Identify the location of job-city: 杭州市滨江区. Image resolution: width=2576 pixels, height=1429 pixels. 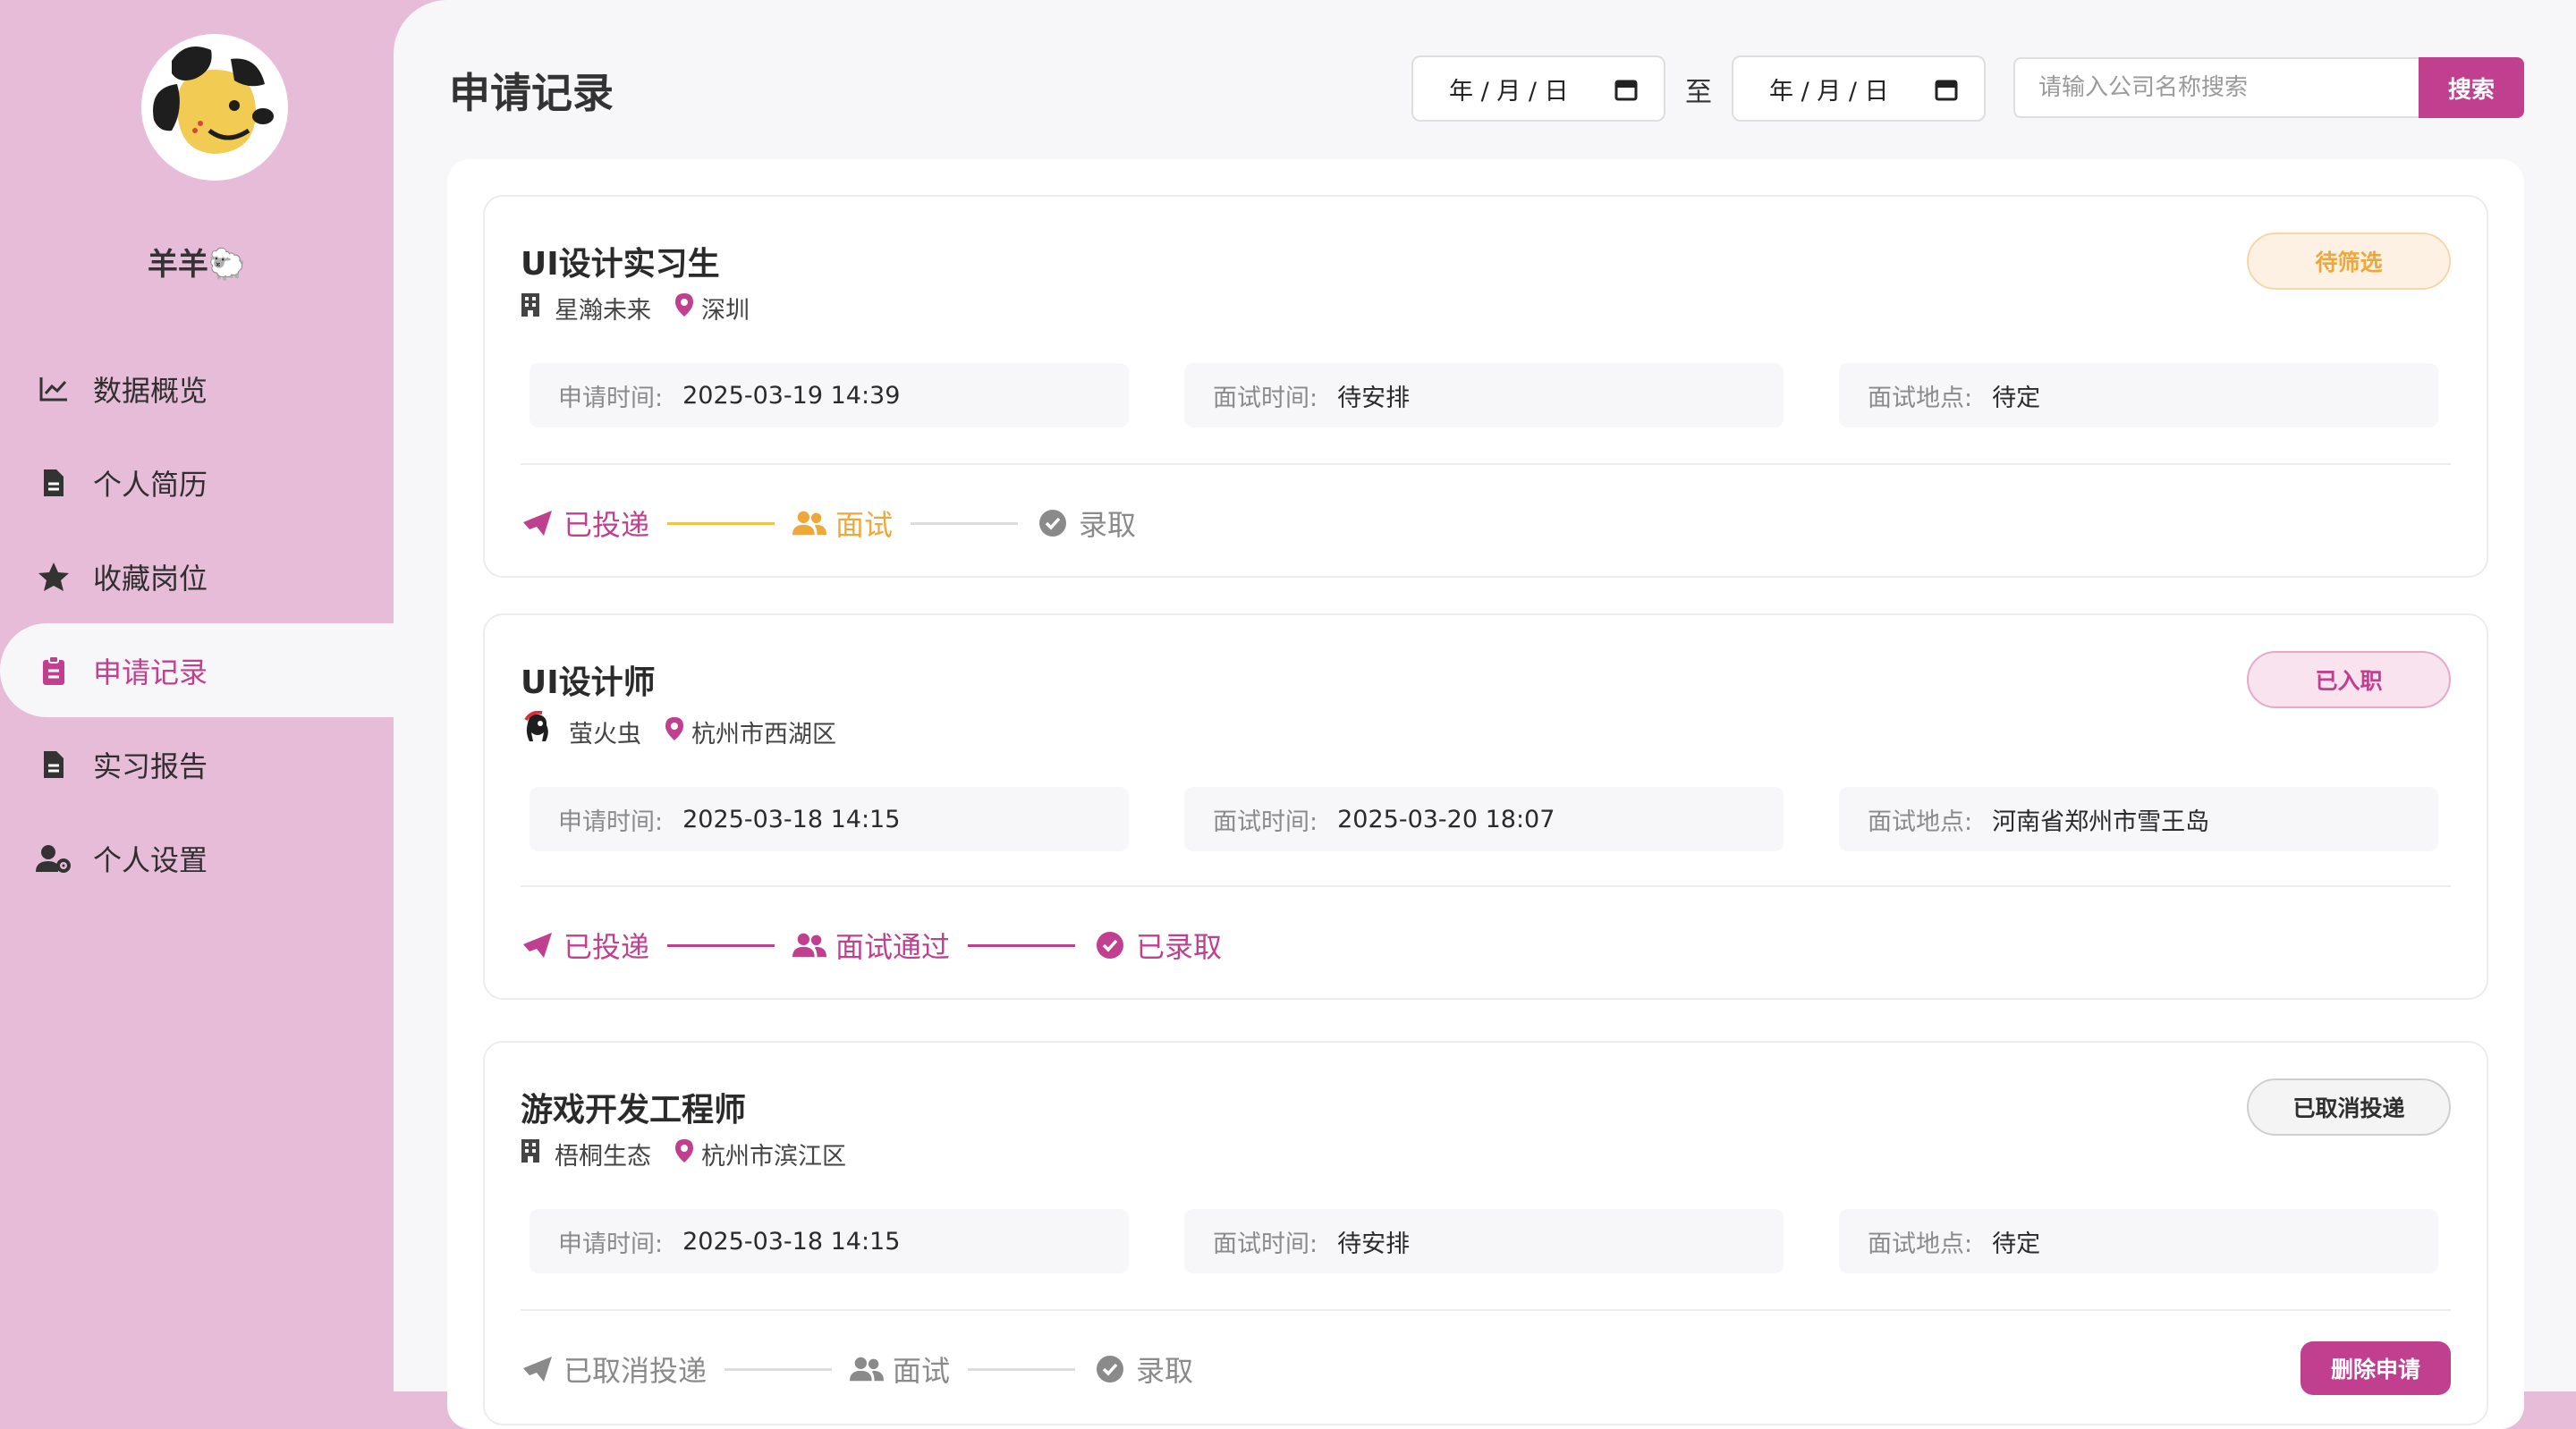
(773, 1156).